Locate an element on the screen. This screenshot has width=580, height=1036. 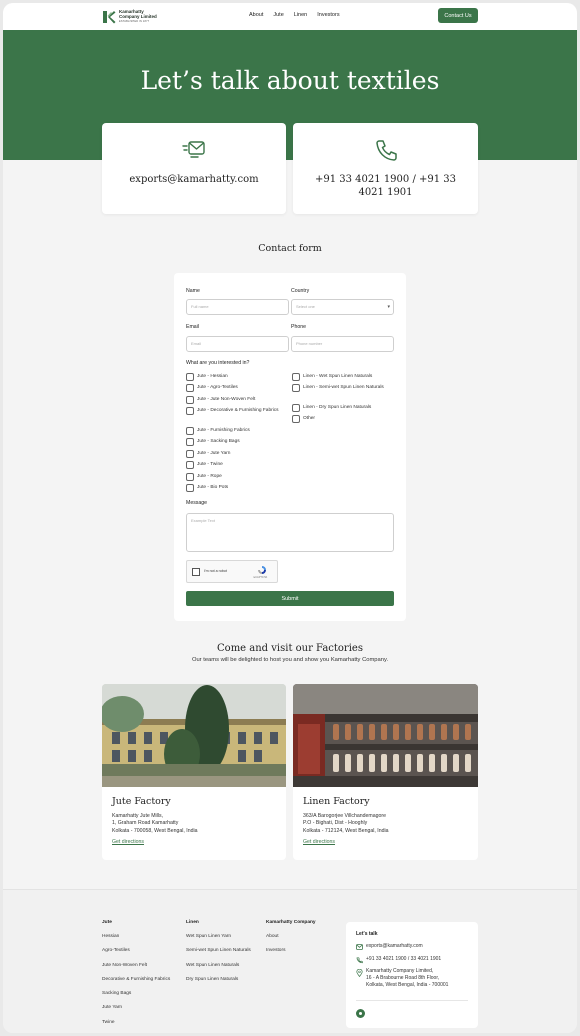
linen-get-directions-link: Get directions is located at coordinates (319, 842).